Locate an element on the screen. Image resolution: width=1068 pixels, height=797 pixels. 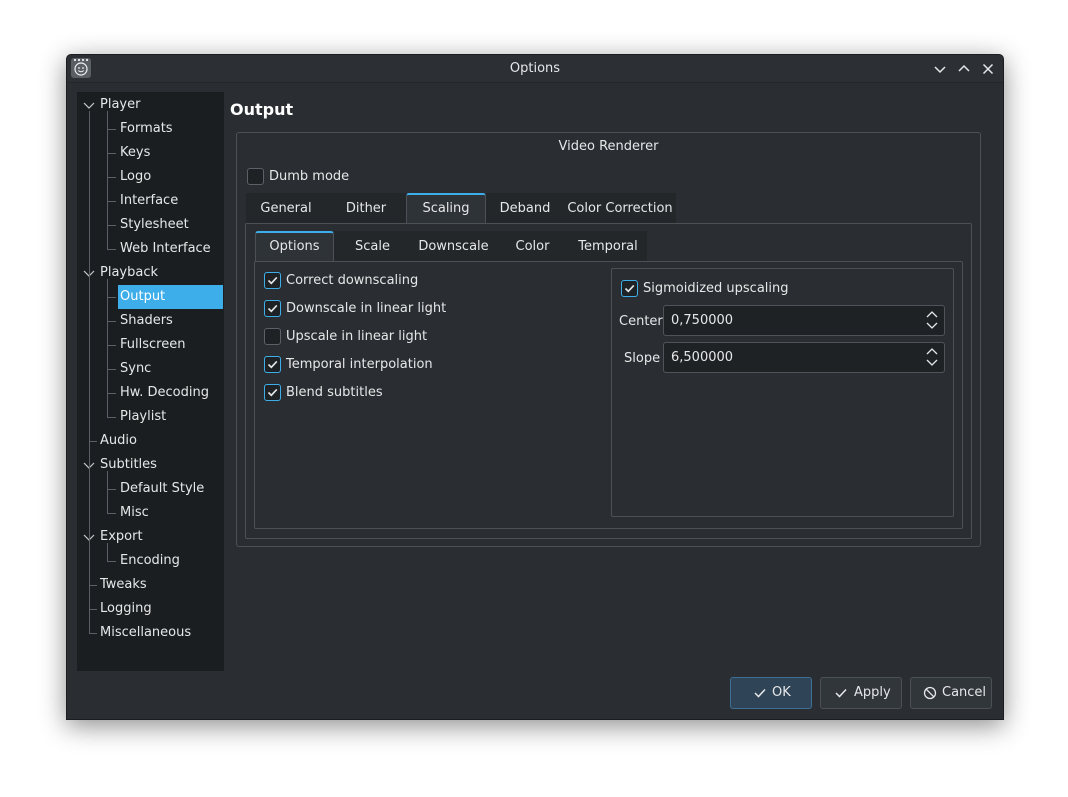
sigmoid-checkbox is located at coordinates (629, 288).